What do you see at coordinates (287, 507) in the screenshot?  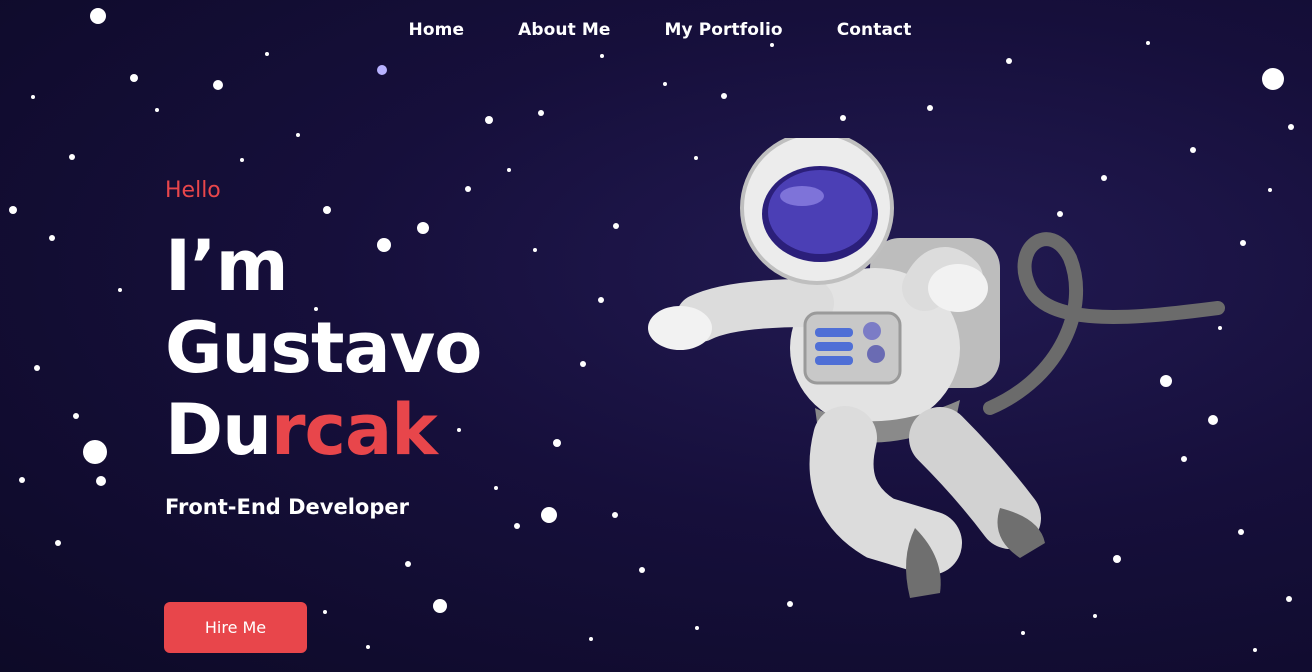 I see `hero-role: Front-End Developer` at bounding box center [287, 507].